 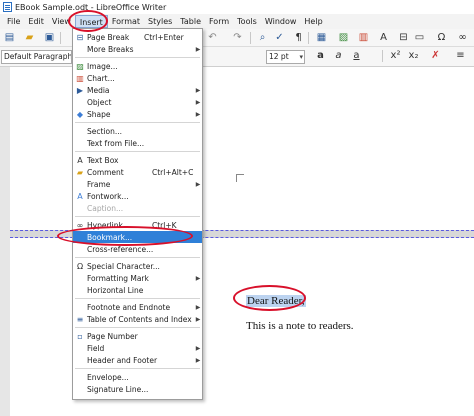 I want to click on text-boundary-mark, so click(x=240, y=178).